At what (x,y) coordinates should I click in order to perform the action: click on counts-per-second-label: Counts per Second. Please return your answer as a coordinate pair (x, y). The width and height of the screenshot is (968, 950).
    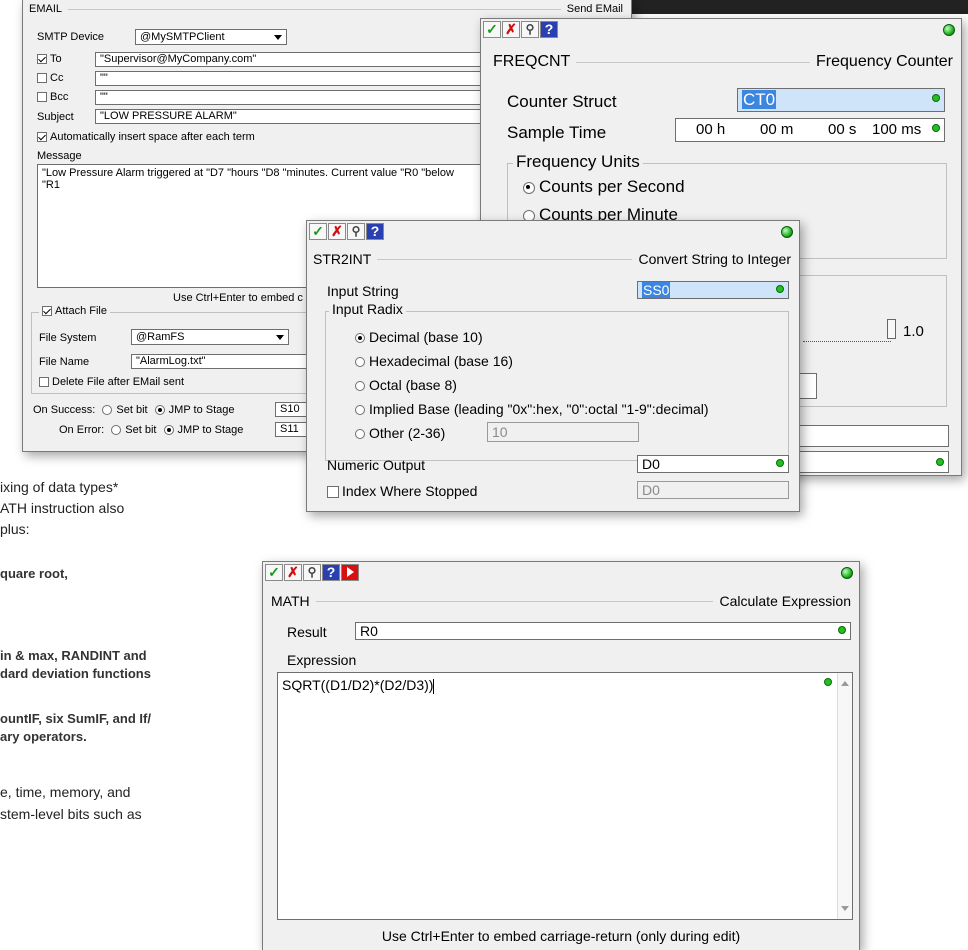
    Looking at the image, I should click on (612, 186).